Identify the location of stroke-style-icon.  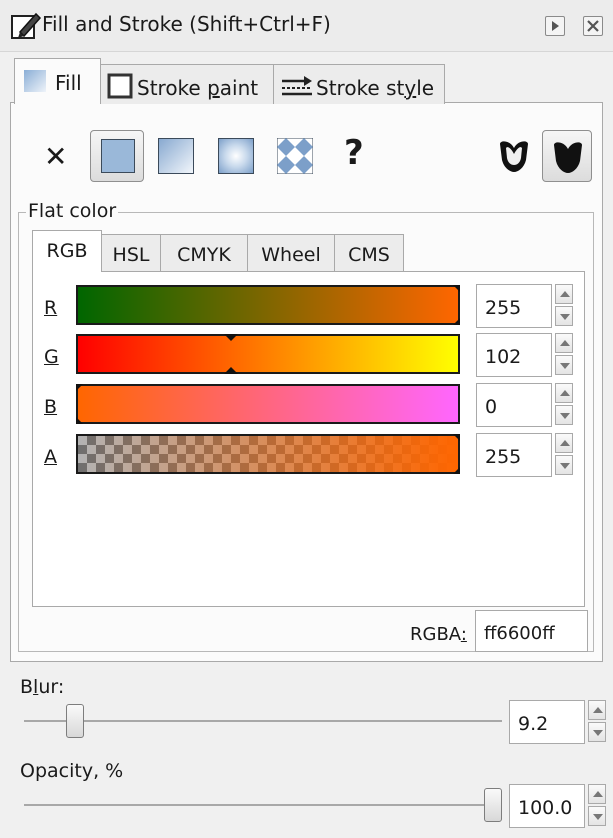
(297, 86).